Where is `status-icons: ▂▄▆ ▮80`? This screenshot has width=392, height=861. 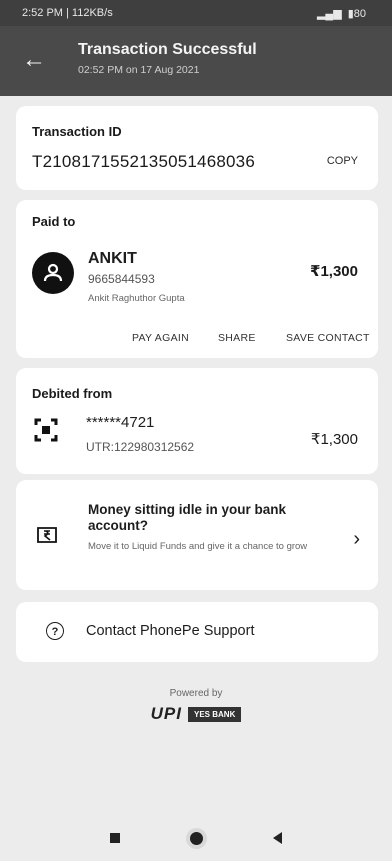
status-icons: ▂▄▆ ▮80 is located at coordinates (341, 13).